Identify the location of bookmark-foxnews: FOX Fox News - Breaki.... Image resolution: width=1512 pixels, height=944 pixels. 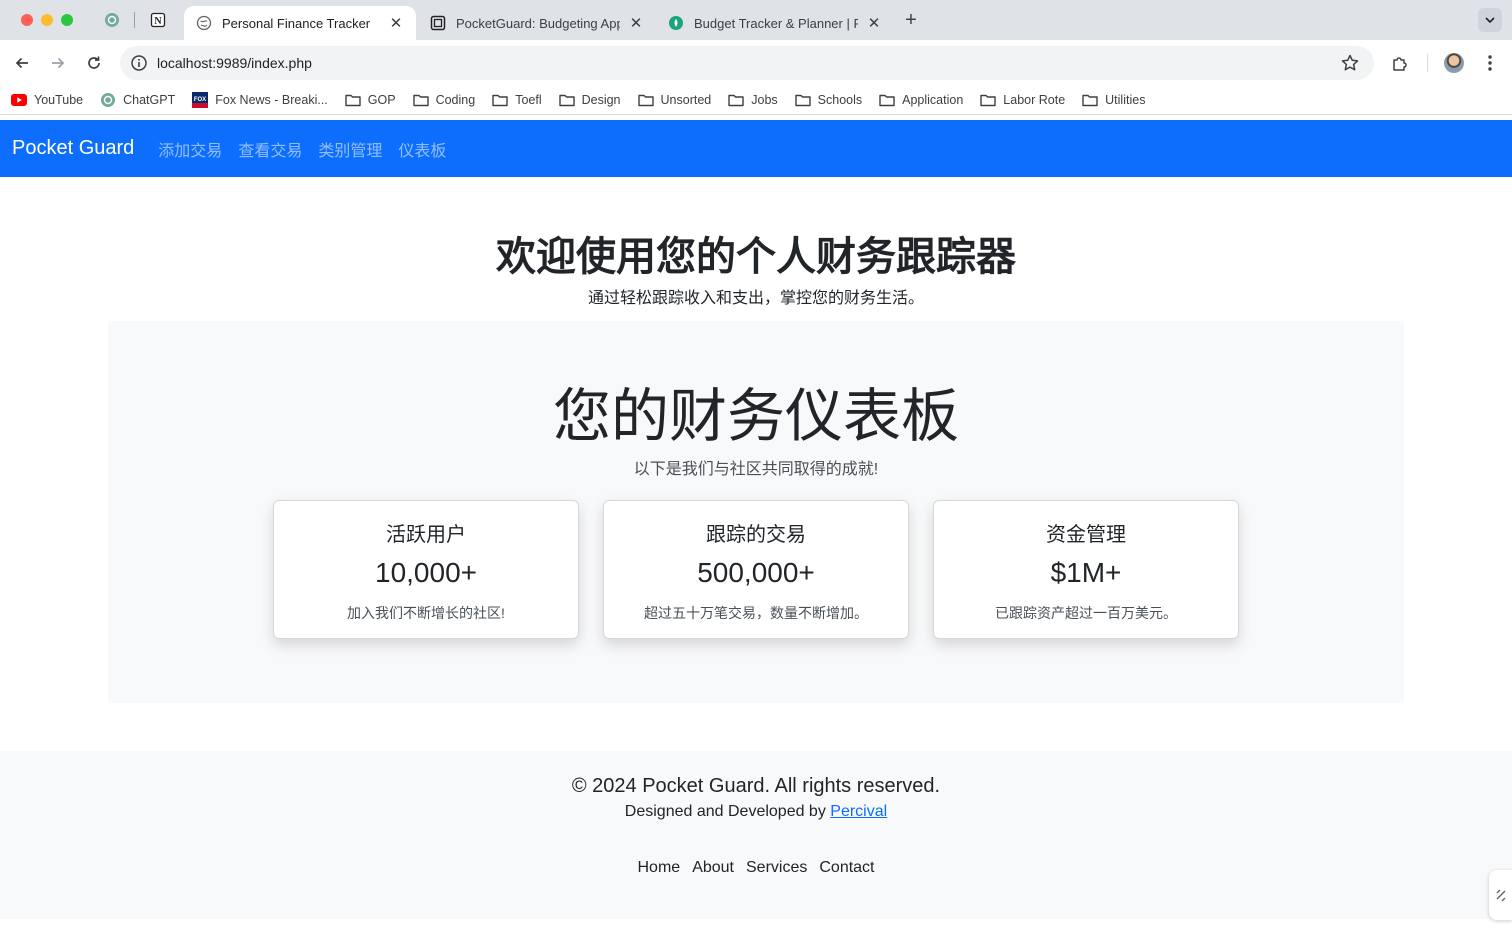
(260, 100).